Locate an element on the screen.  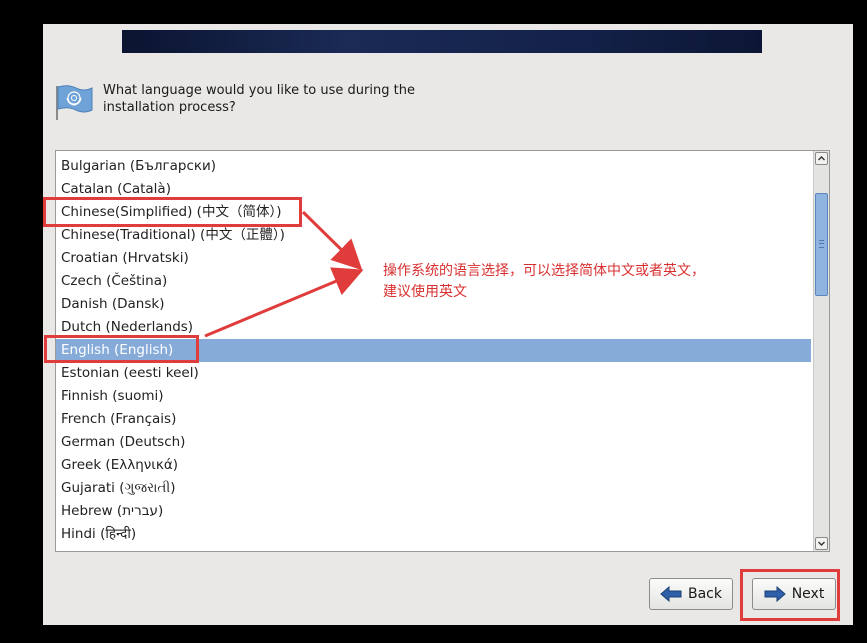
chevron-up-icon is located at coordinates (821, 158).